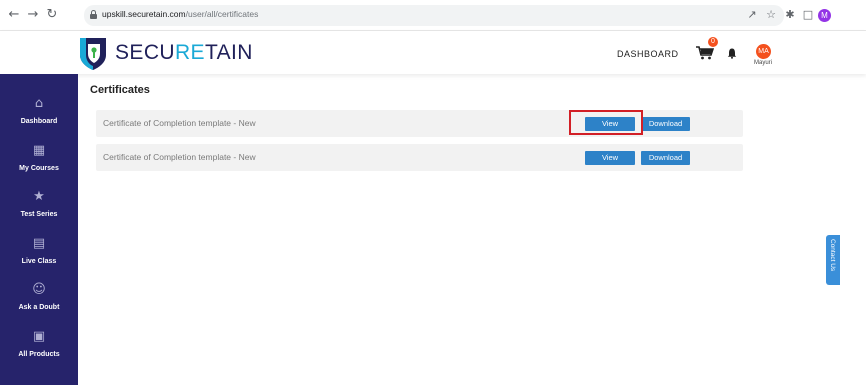 This screenshot has height=385, width=866. Describe the element at coordinates (120, 90) in the screenshot. I see `page-title: Certificates` at that location.